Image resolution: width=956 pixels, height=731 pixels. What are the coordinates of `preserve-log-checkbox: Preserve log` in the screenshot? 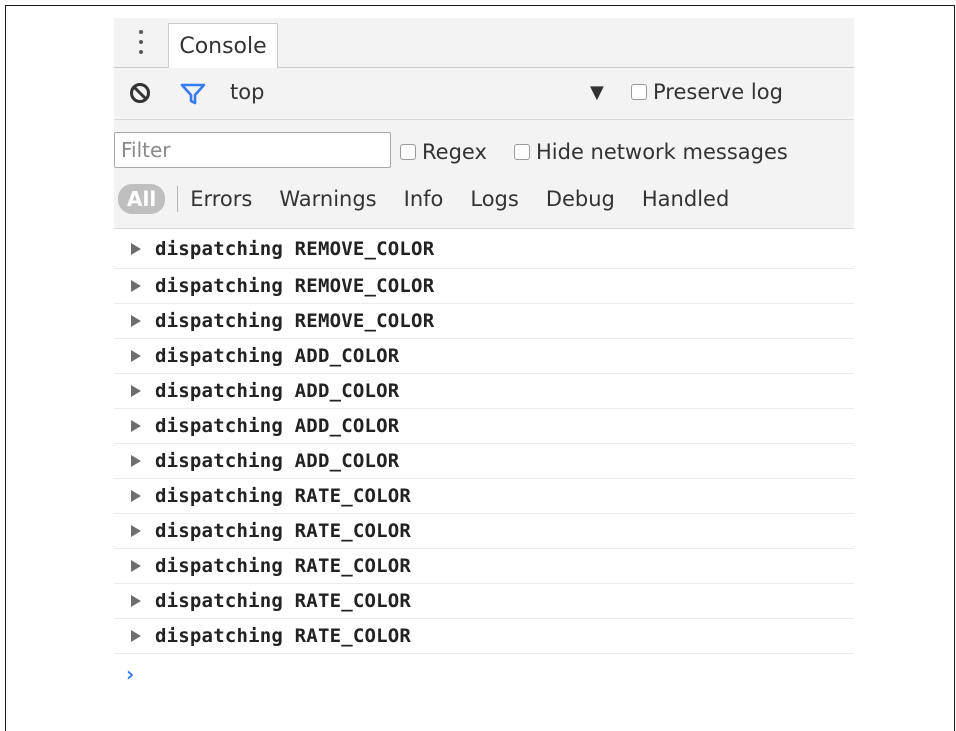 It's located at (707, 92).